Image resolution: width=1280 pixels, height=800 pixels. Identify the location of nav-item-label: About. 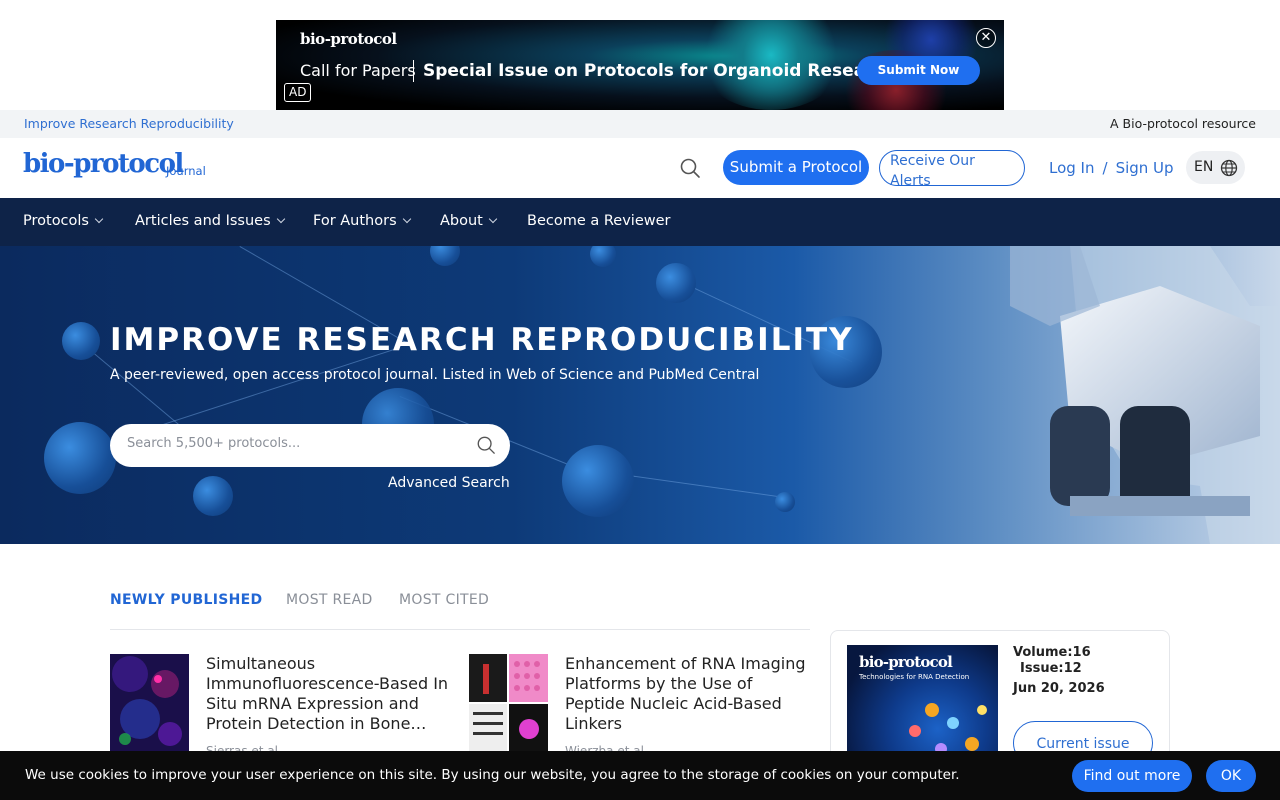
(461, 221).